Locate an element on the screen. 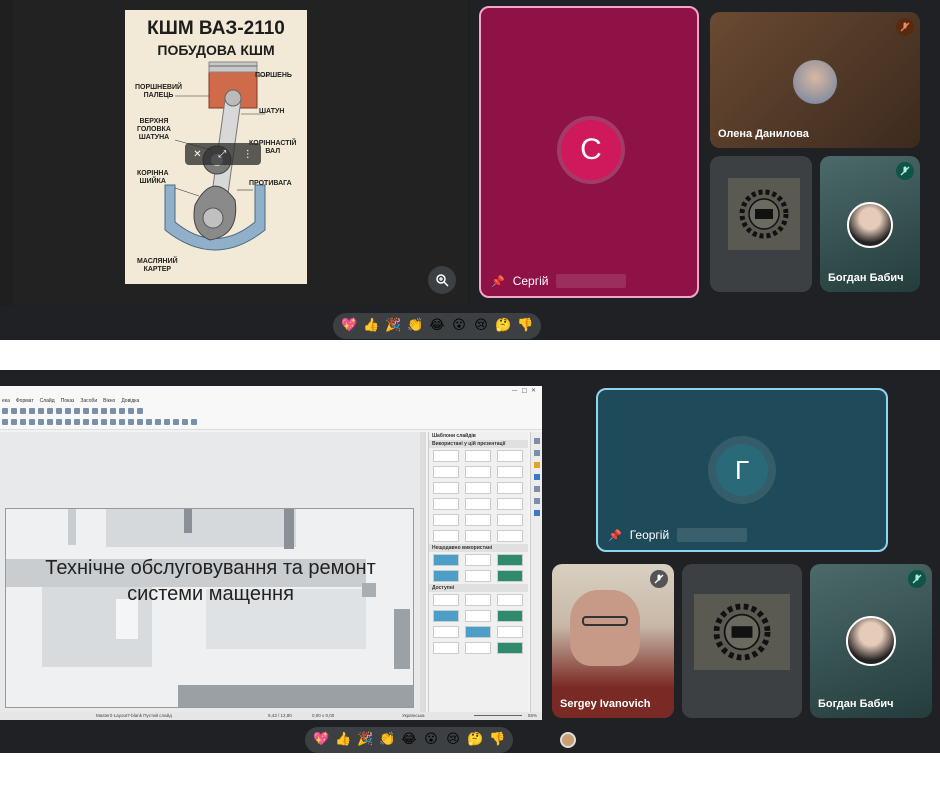  status-zoom: 55% is located at coordinates (532, 716).